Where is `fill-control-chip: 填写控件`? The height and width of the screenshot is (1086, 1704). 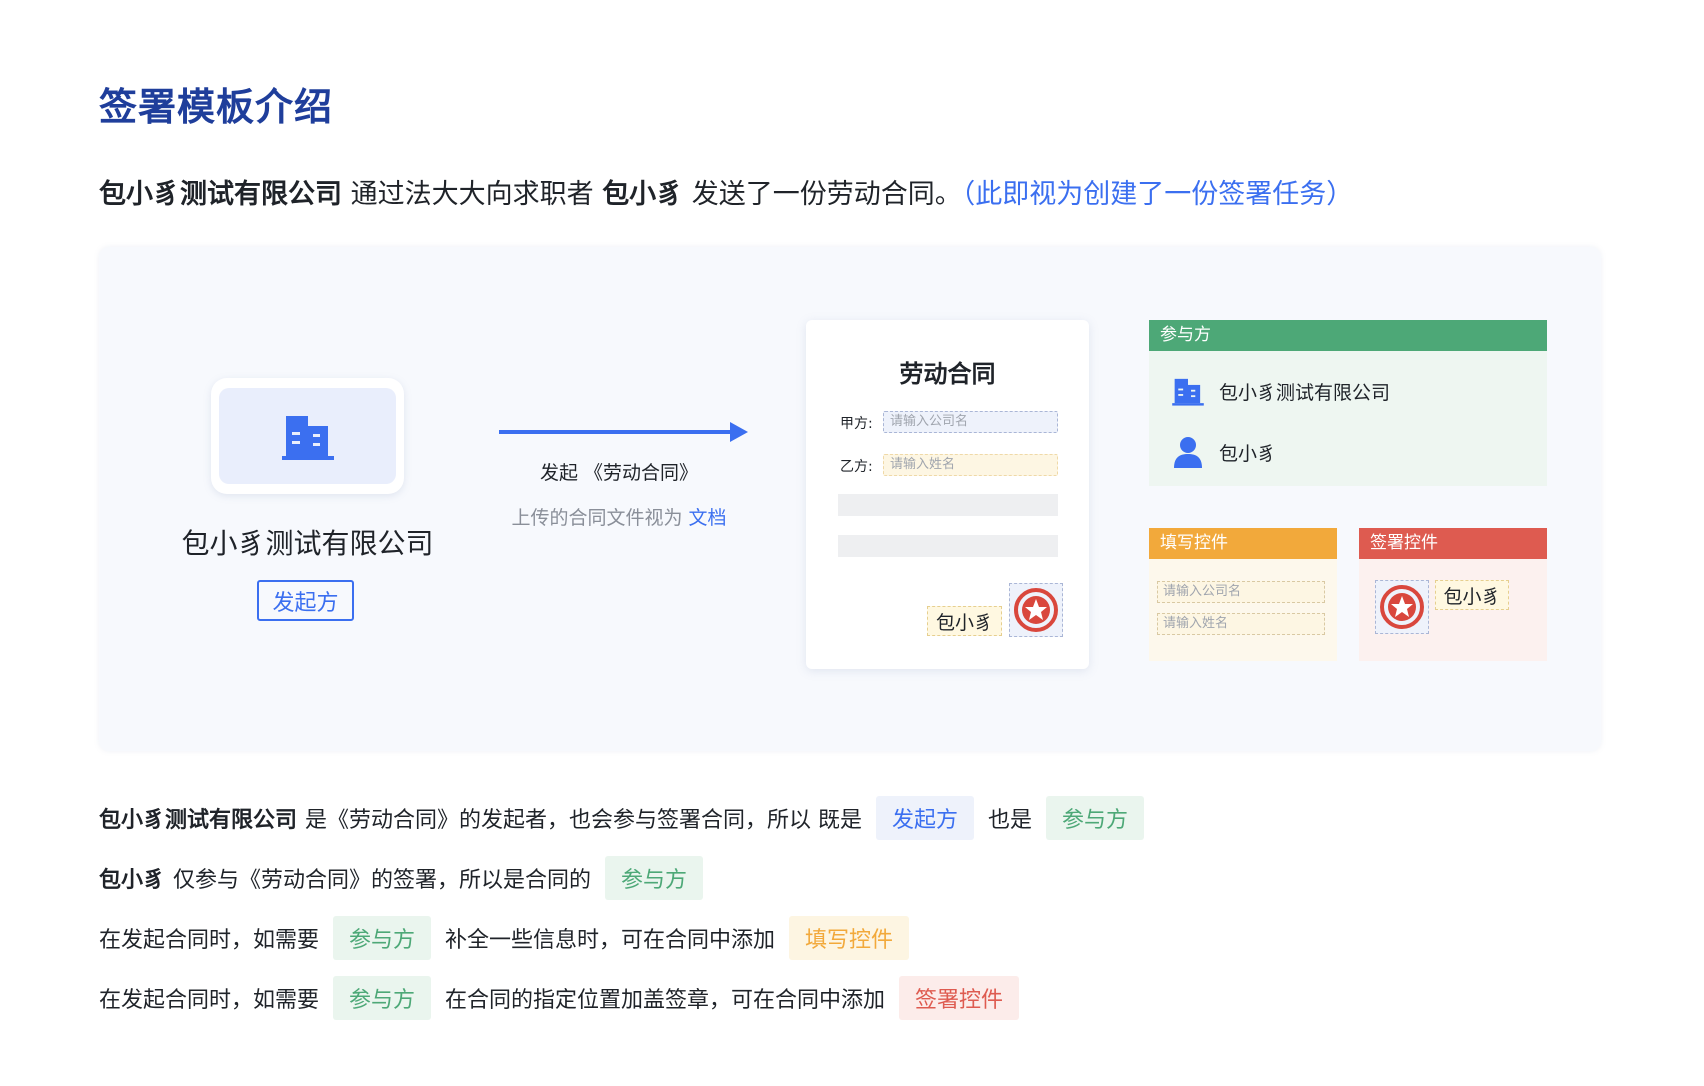
fill-control-chip: 填写控件 is located at coordinates (849, 938).